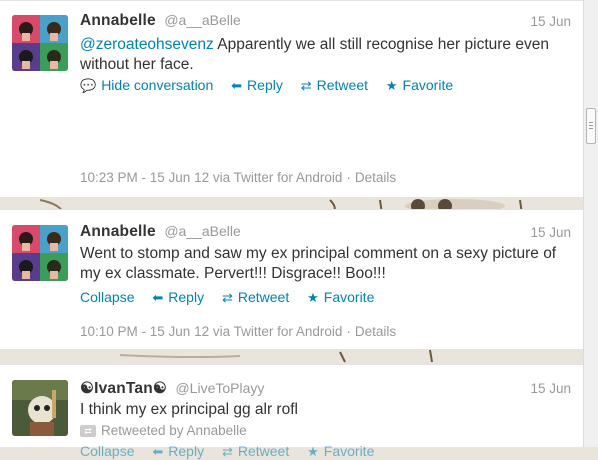 Image resolution: width=598 pixels, height=460 pixels. Describe the element at coordinates (219, 388) in the screenshot. I see `username: @LiveToPlayy` at that location.